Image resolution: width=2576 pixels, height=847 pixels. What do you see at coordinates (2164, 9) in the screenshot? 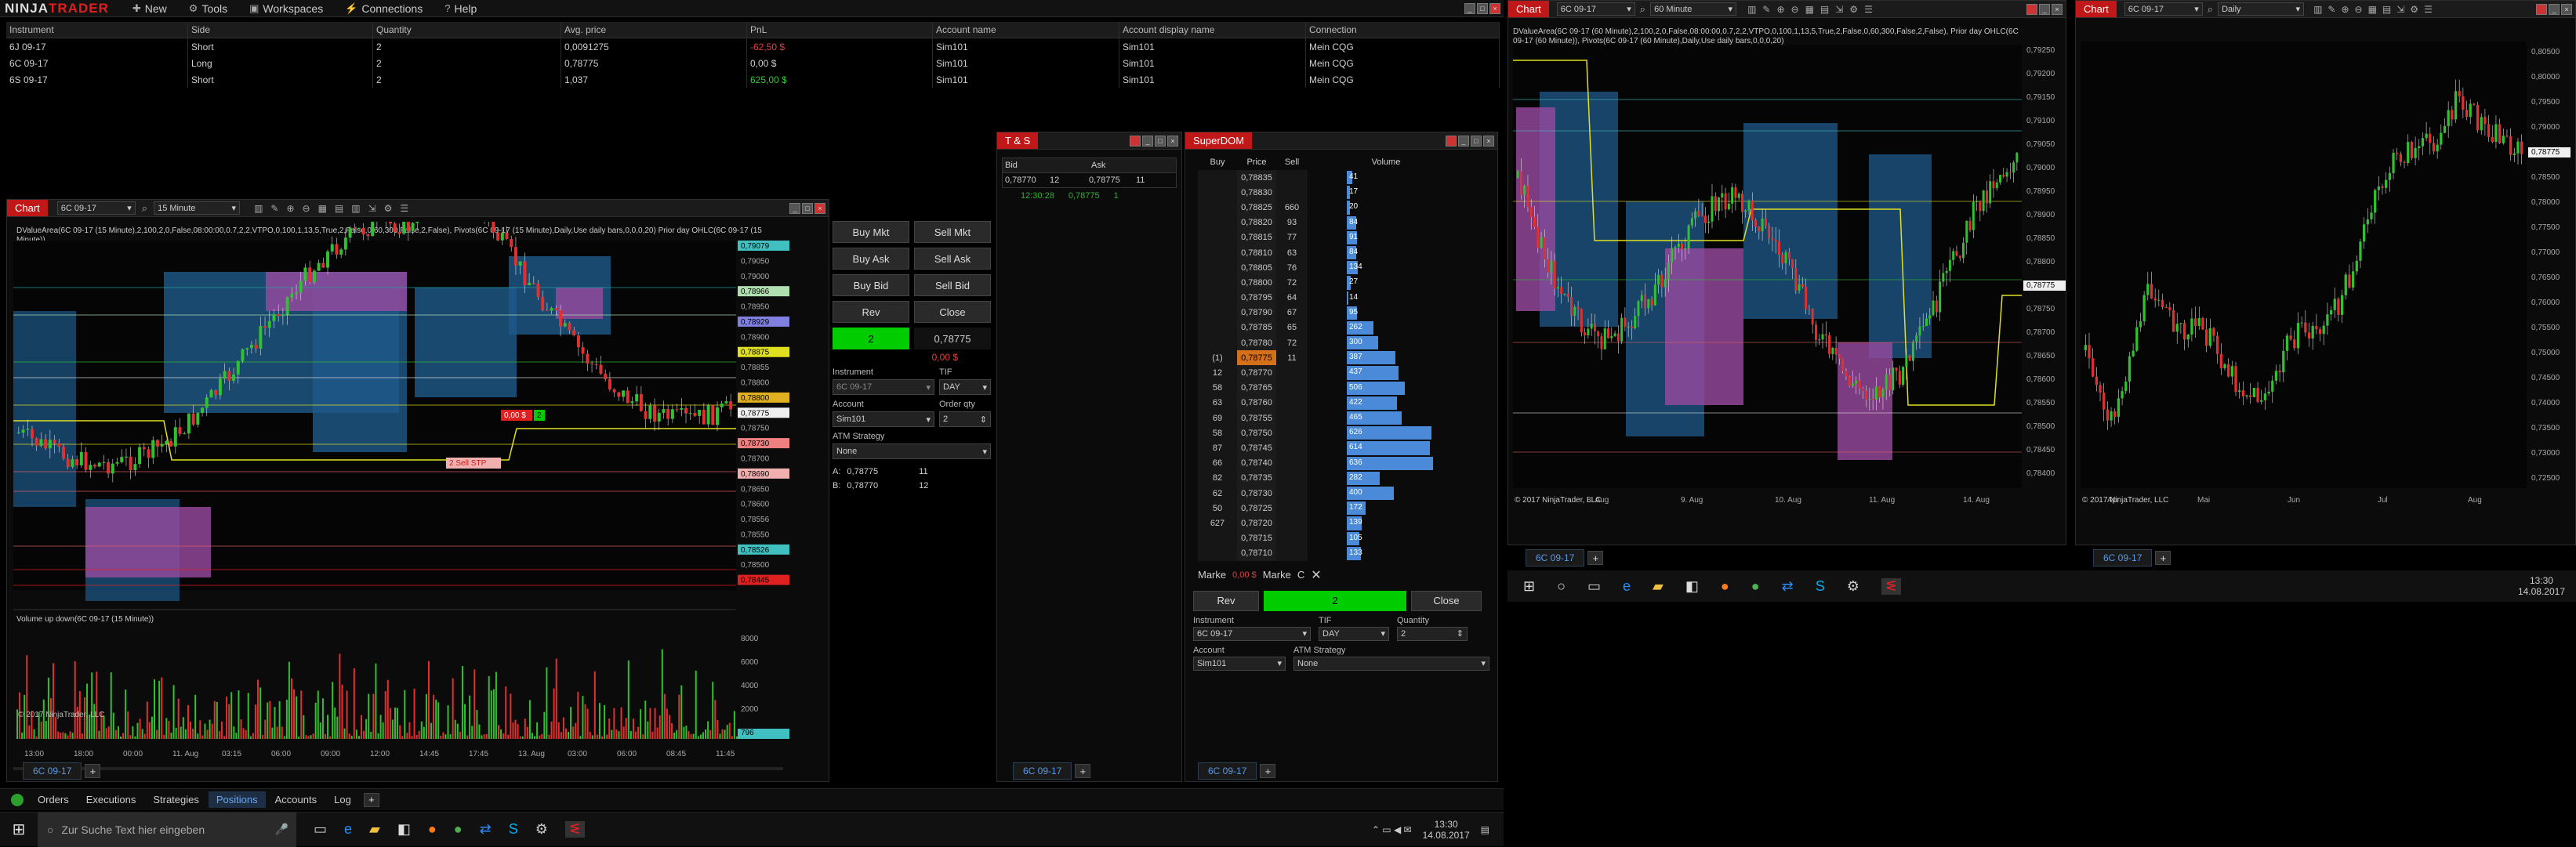
I see `chart3-instrument-select: 6C 09-17 ▾` at bounding box center [2164, 9].